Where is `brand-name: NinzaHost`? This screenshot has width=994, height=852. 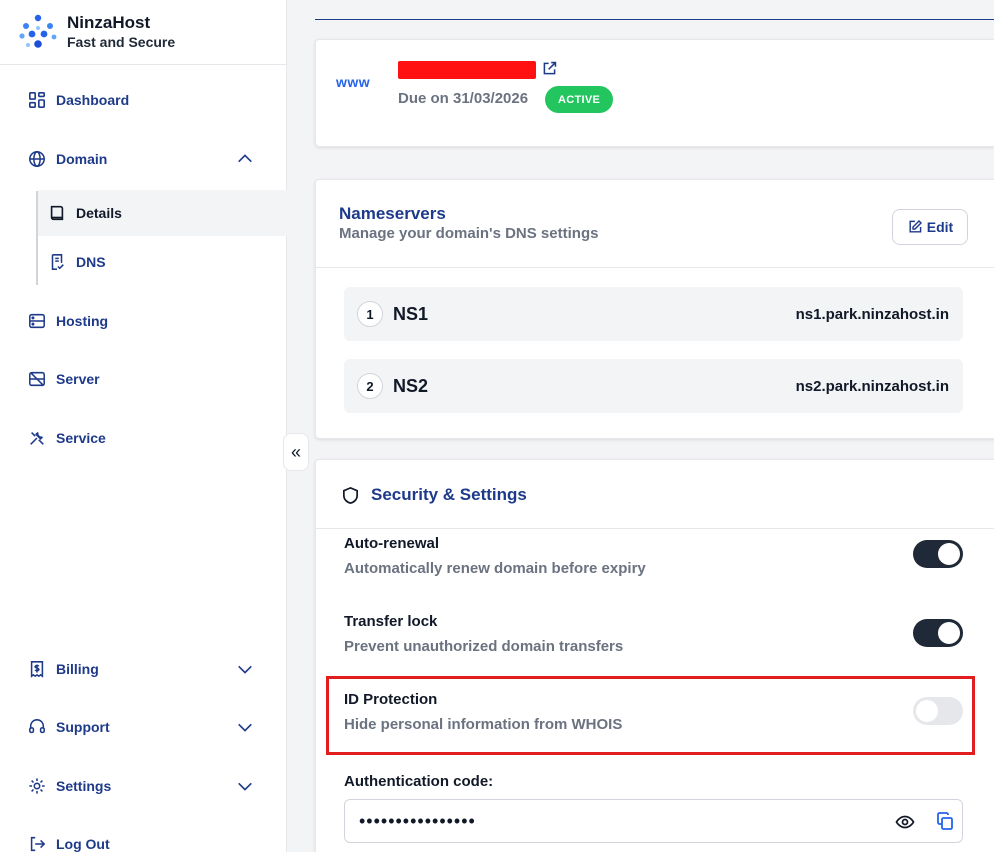 brand-name: NinzaHost is located at coordinates (109, 22).